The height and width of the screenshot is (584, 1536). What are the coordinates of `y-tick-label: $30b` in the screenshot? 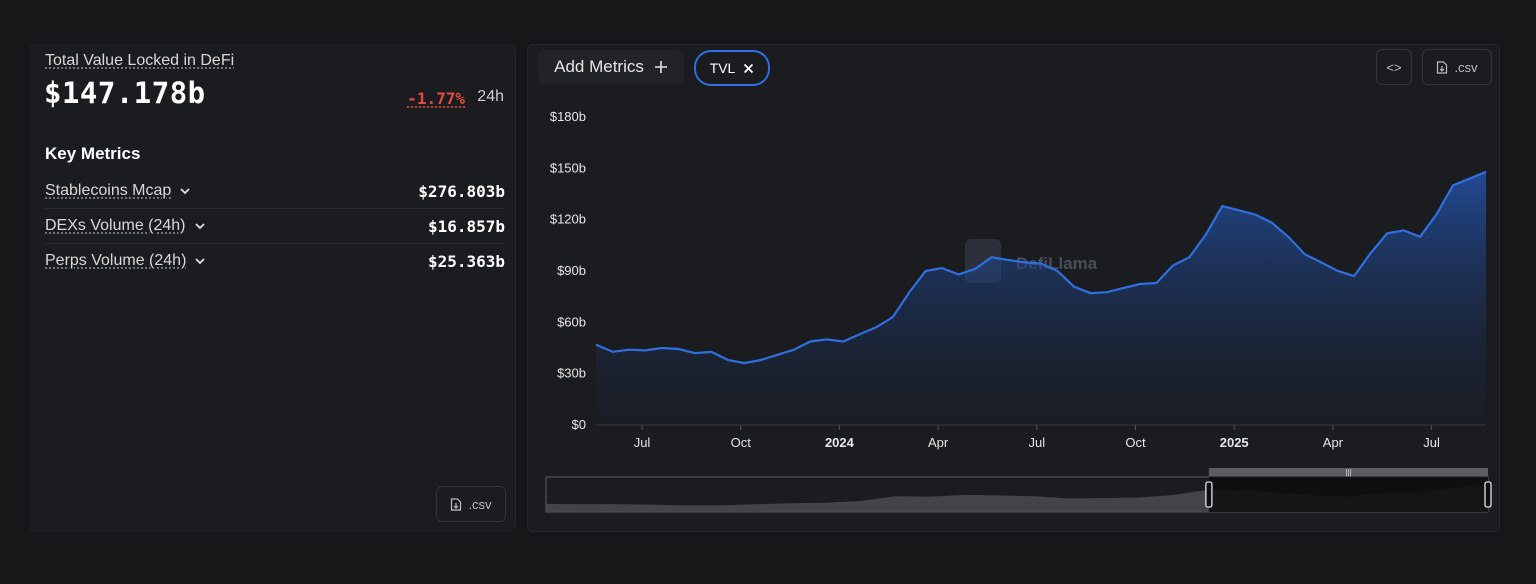 It's located at (571, 373).